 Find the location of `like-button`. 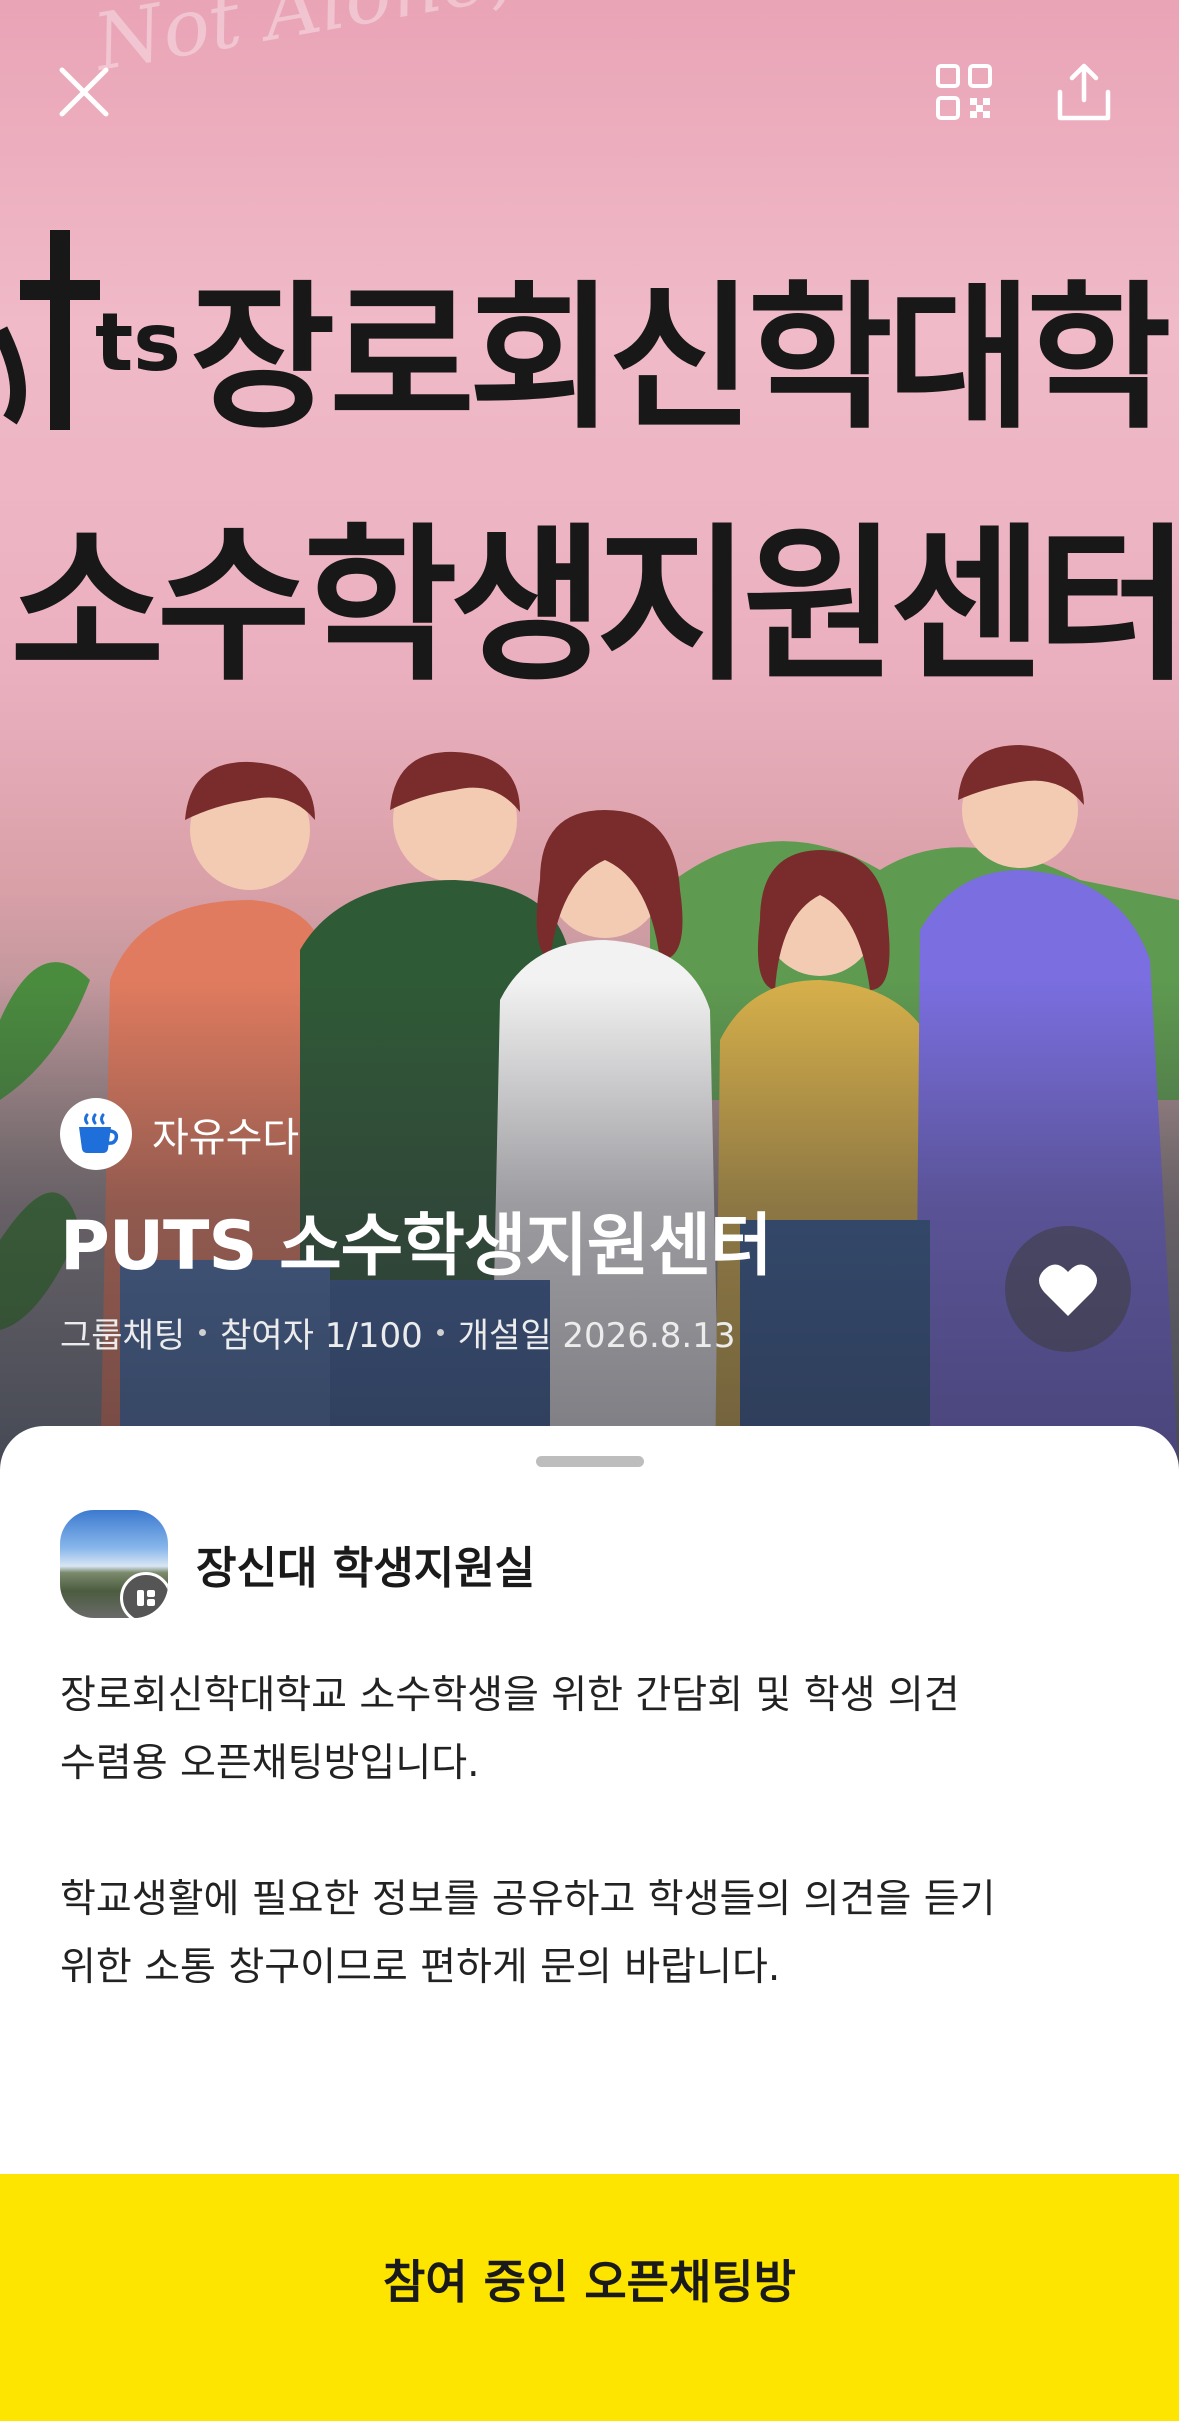

like-button is located at coordinates (1068, 1289).